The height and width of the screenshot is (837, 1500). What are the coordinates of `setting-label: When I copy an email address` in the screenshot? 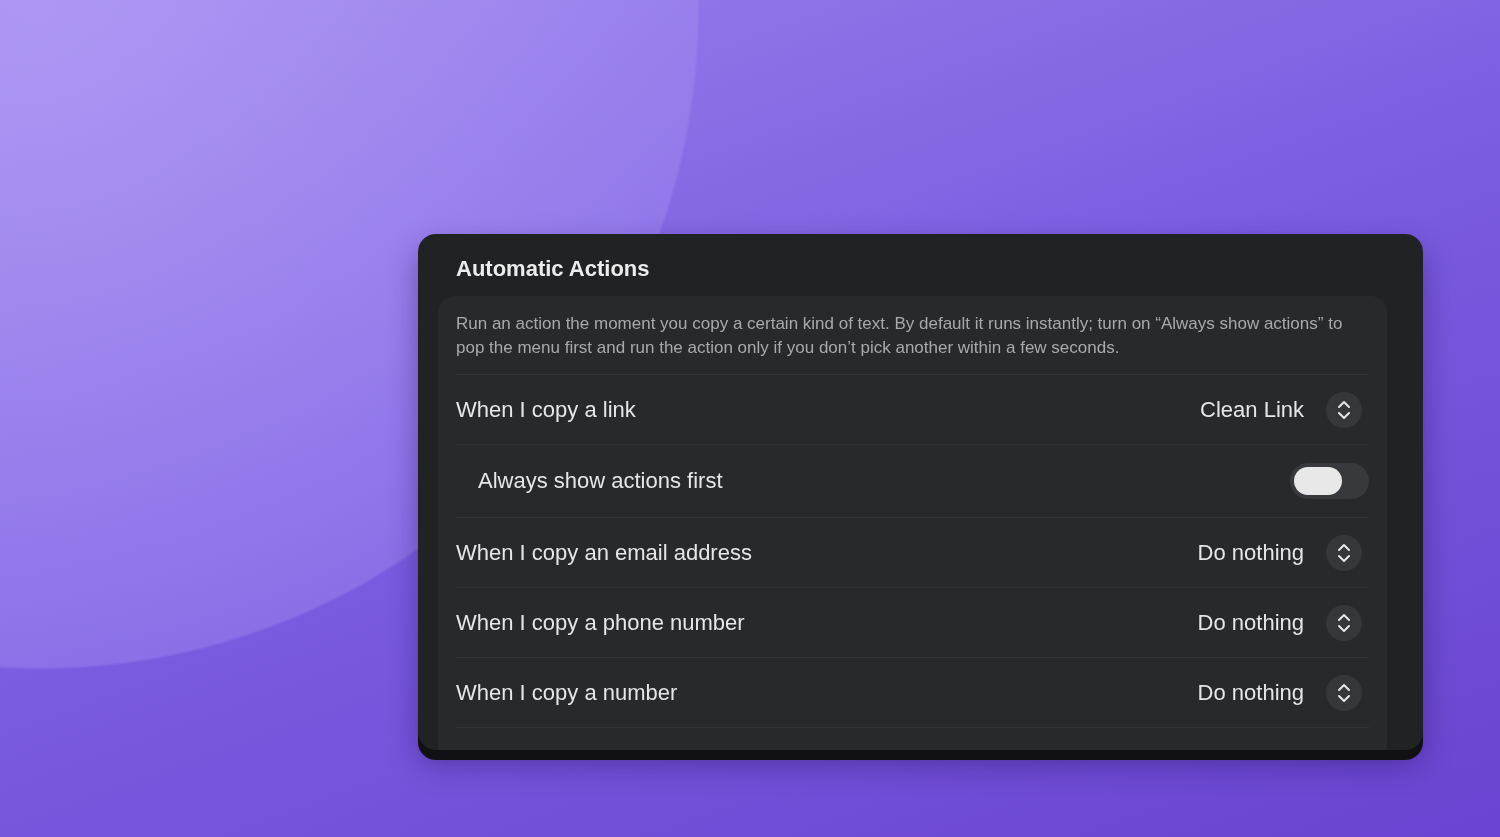 It's located at (604, 552).